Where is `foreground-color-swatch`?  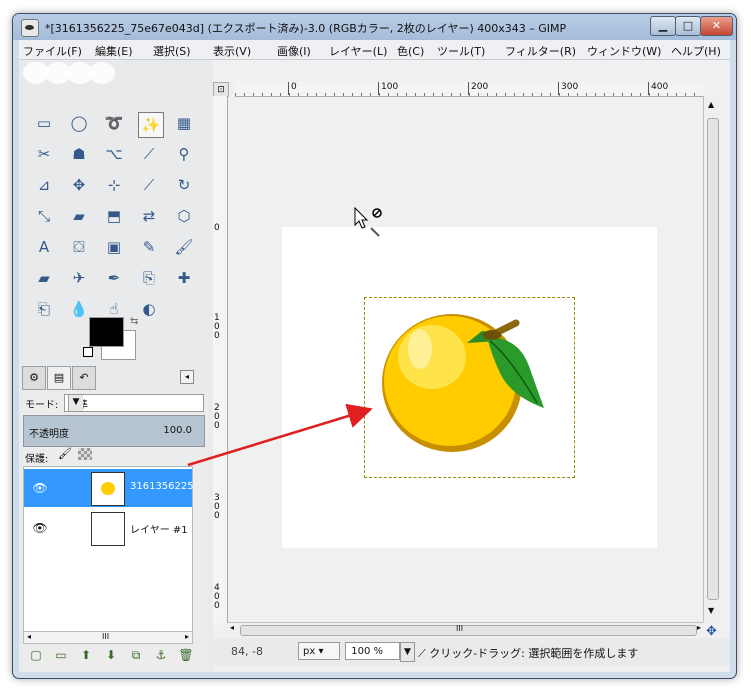
foreground-color-swatch is located at coordinates (106, 332).